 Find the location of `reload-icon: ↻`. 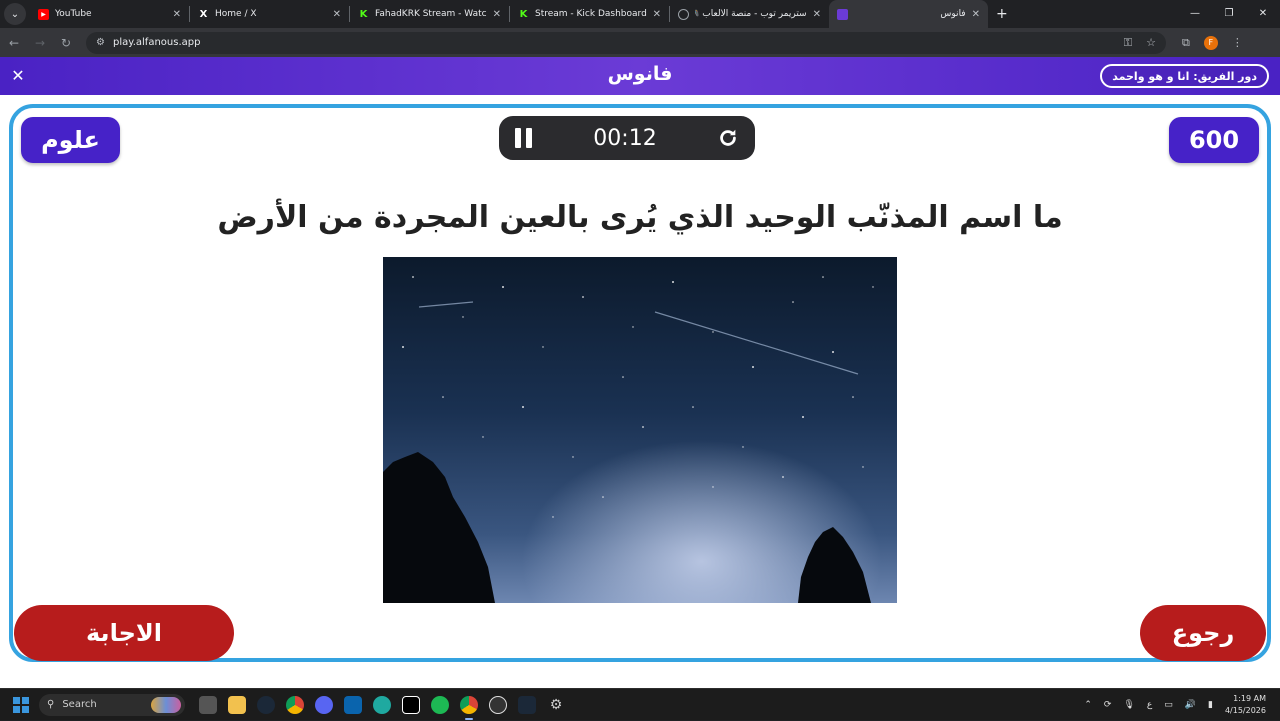

reload-icon: ↻ is located at coordinates (66, 43).